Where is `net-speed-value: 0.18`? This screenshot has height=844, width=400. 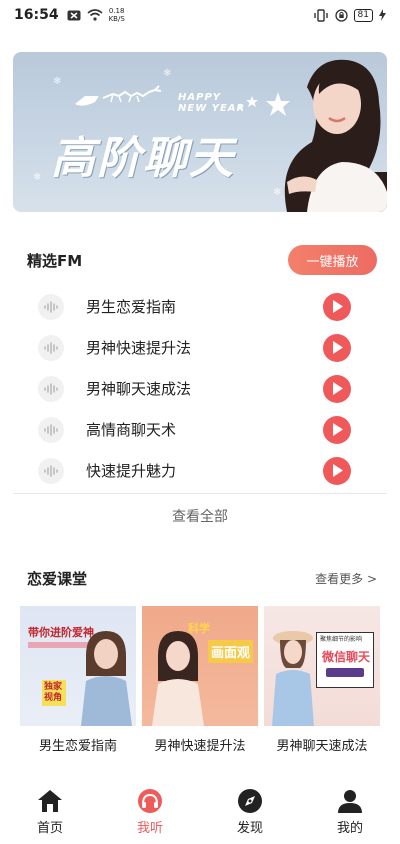 net-speed-value: 0.18 is located at coordinates (116, 11).